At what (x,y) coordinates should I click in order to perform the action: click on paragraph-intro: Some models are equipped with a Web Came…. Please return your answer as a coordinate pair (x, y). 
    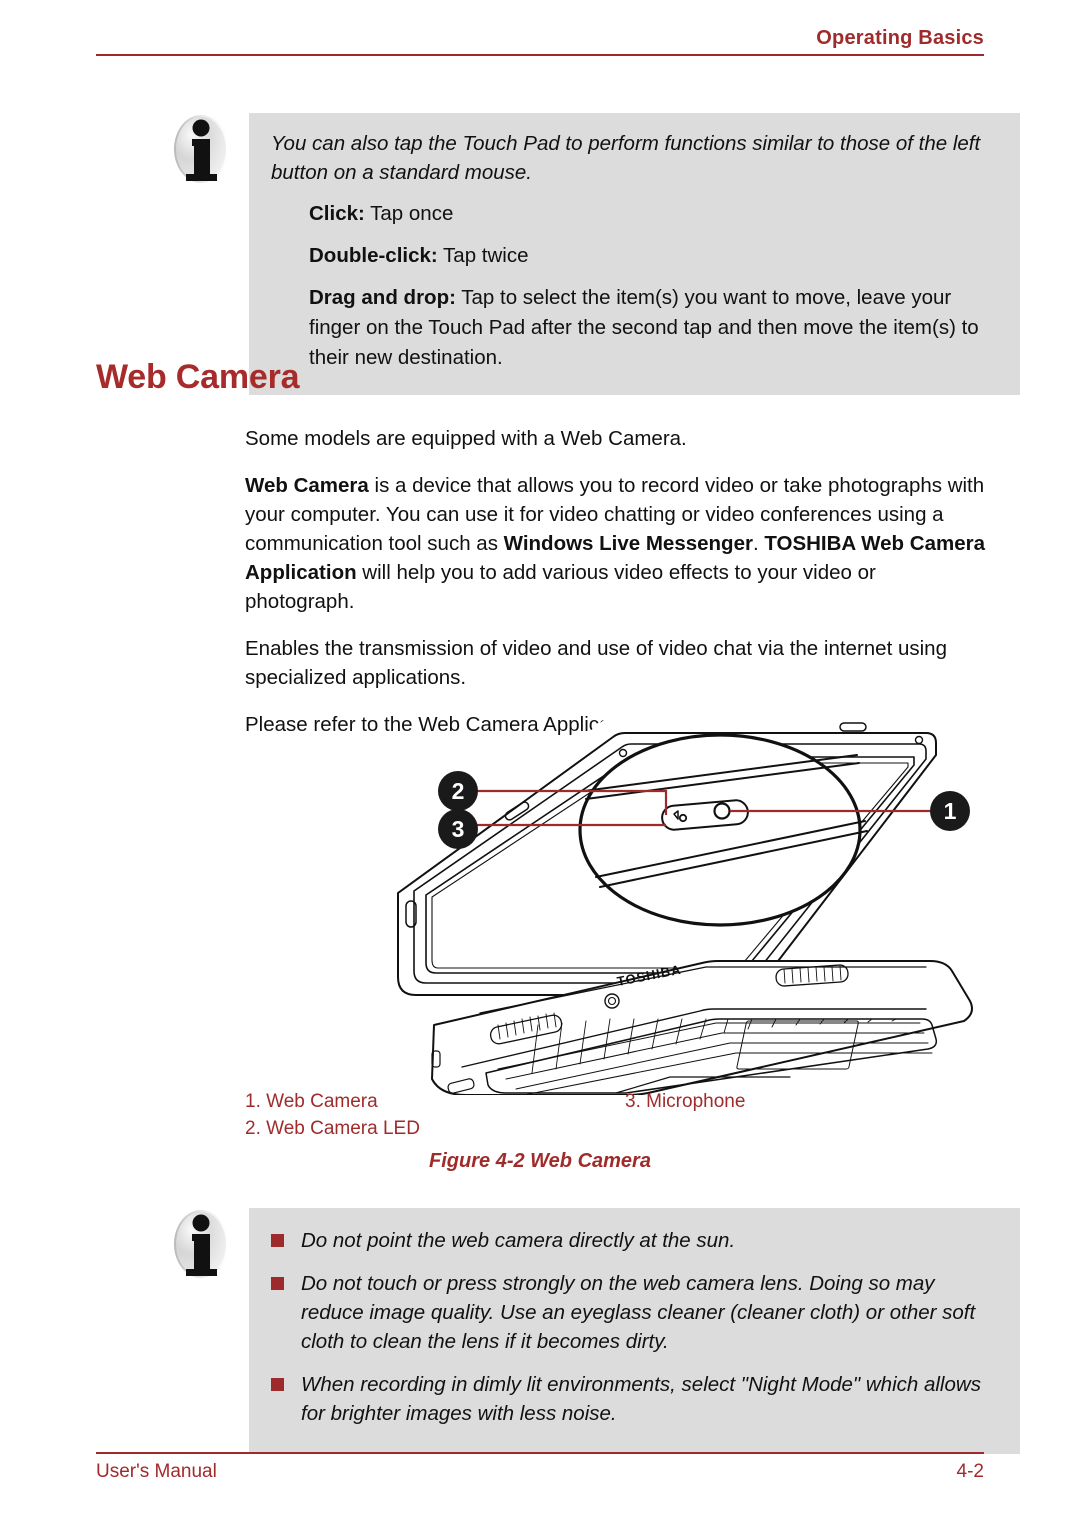
    Looking at the image, I should click on (466, 438).